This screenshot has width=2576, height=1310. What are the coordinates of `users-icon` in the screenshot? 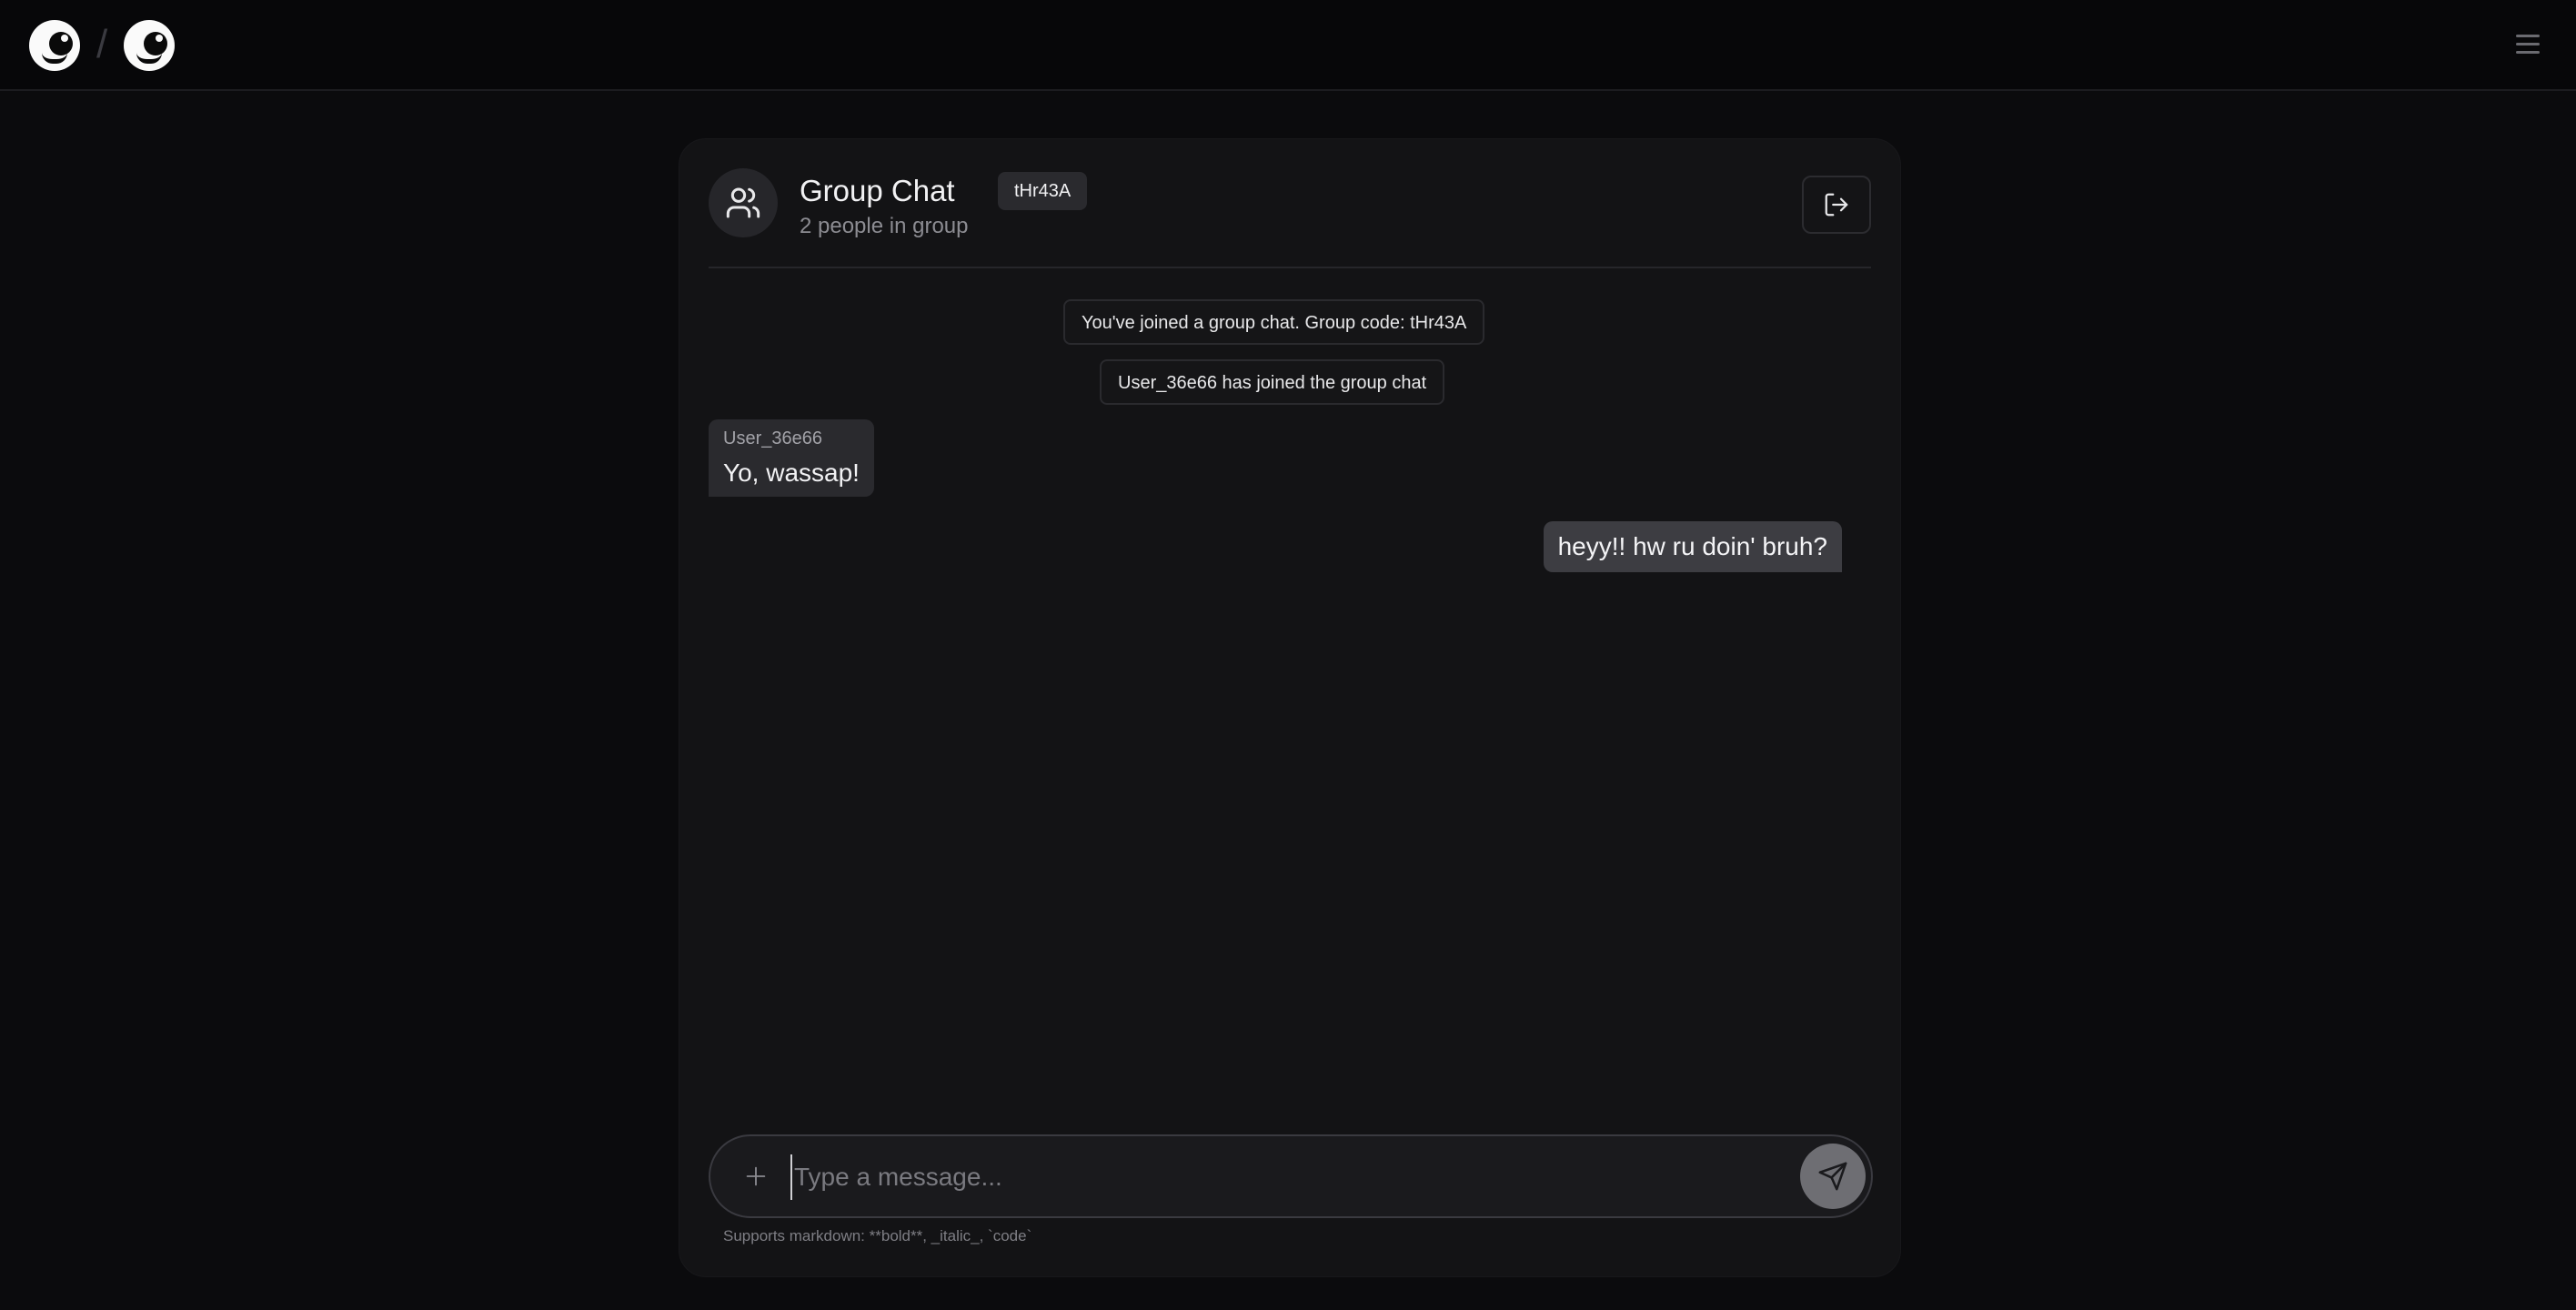 It's located at (743, 202).